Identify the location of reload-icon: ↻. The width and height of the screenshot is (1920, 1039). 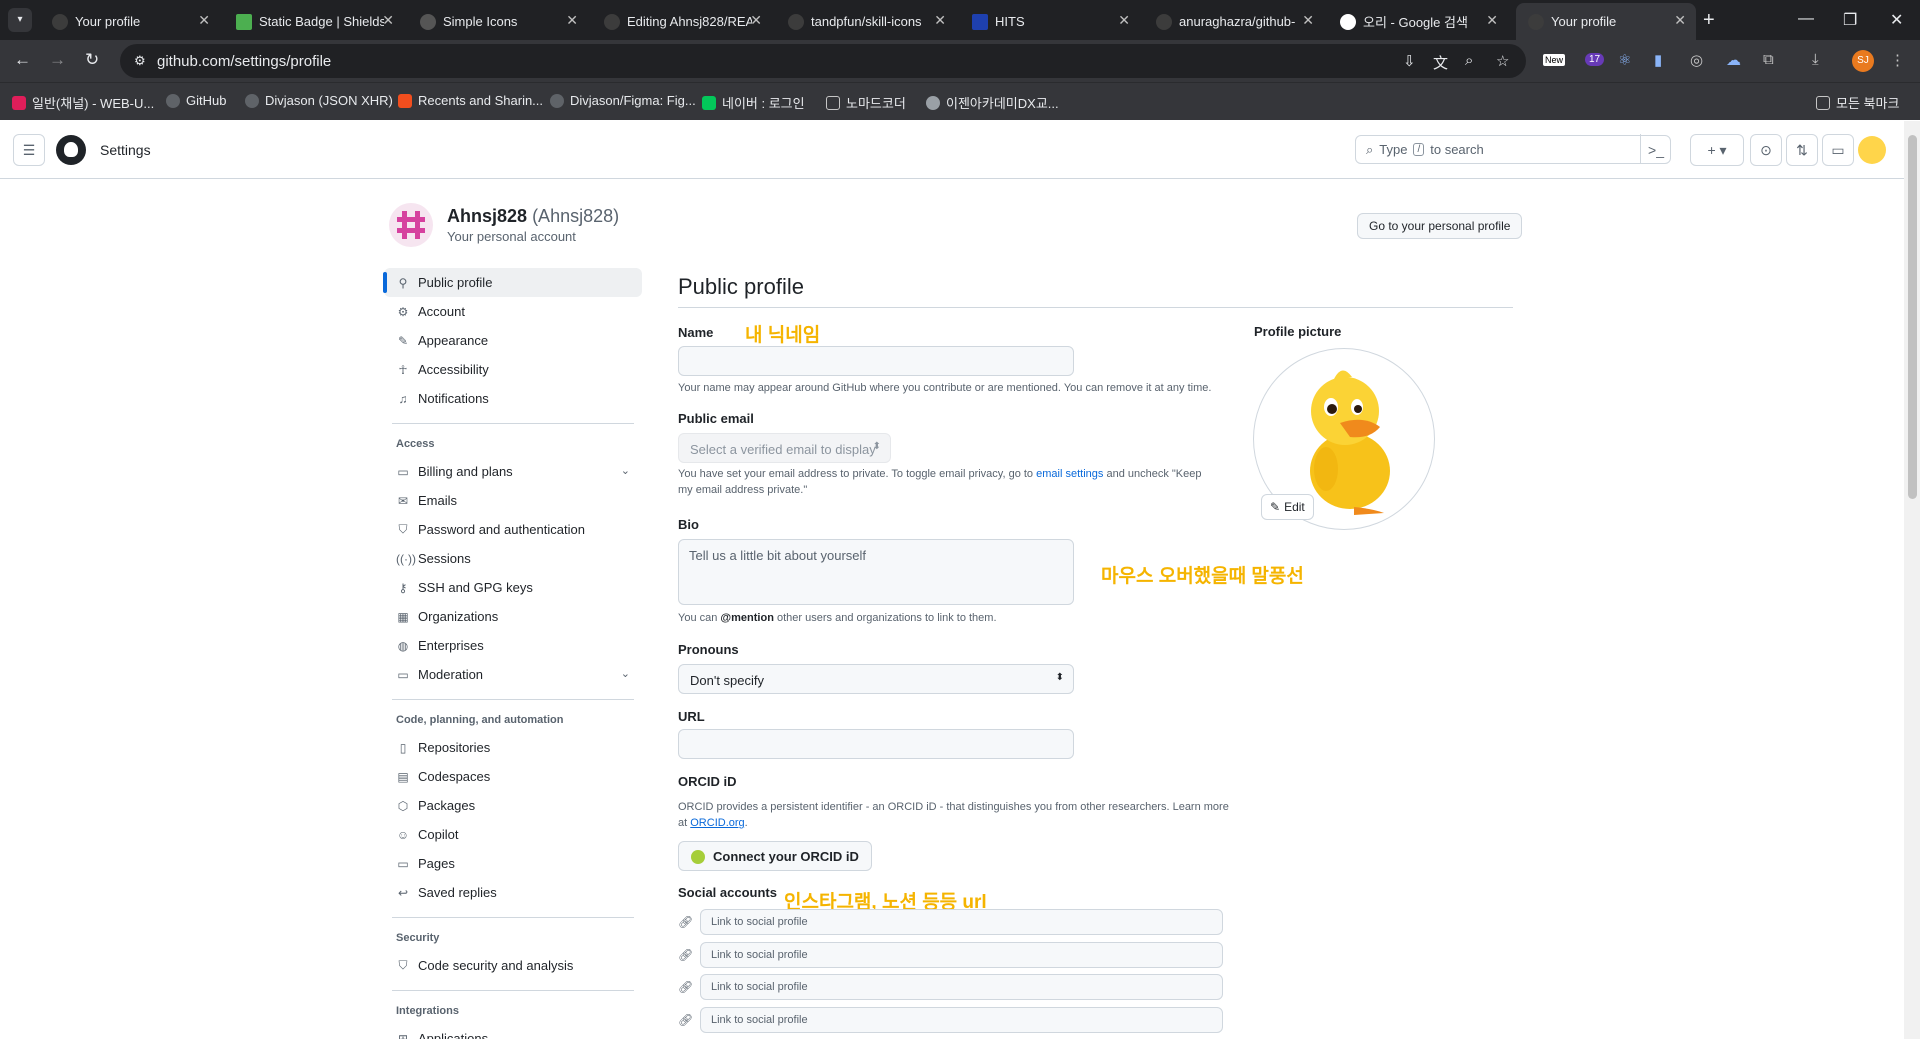
(92, 60).